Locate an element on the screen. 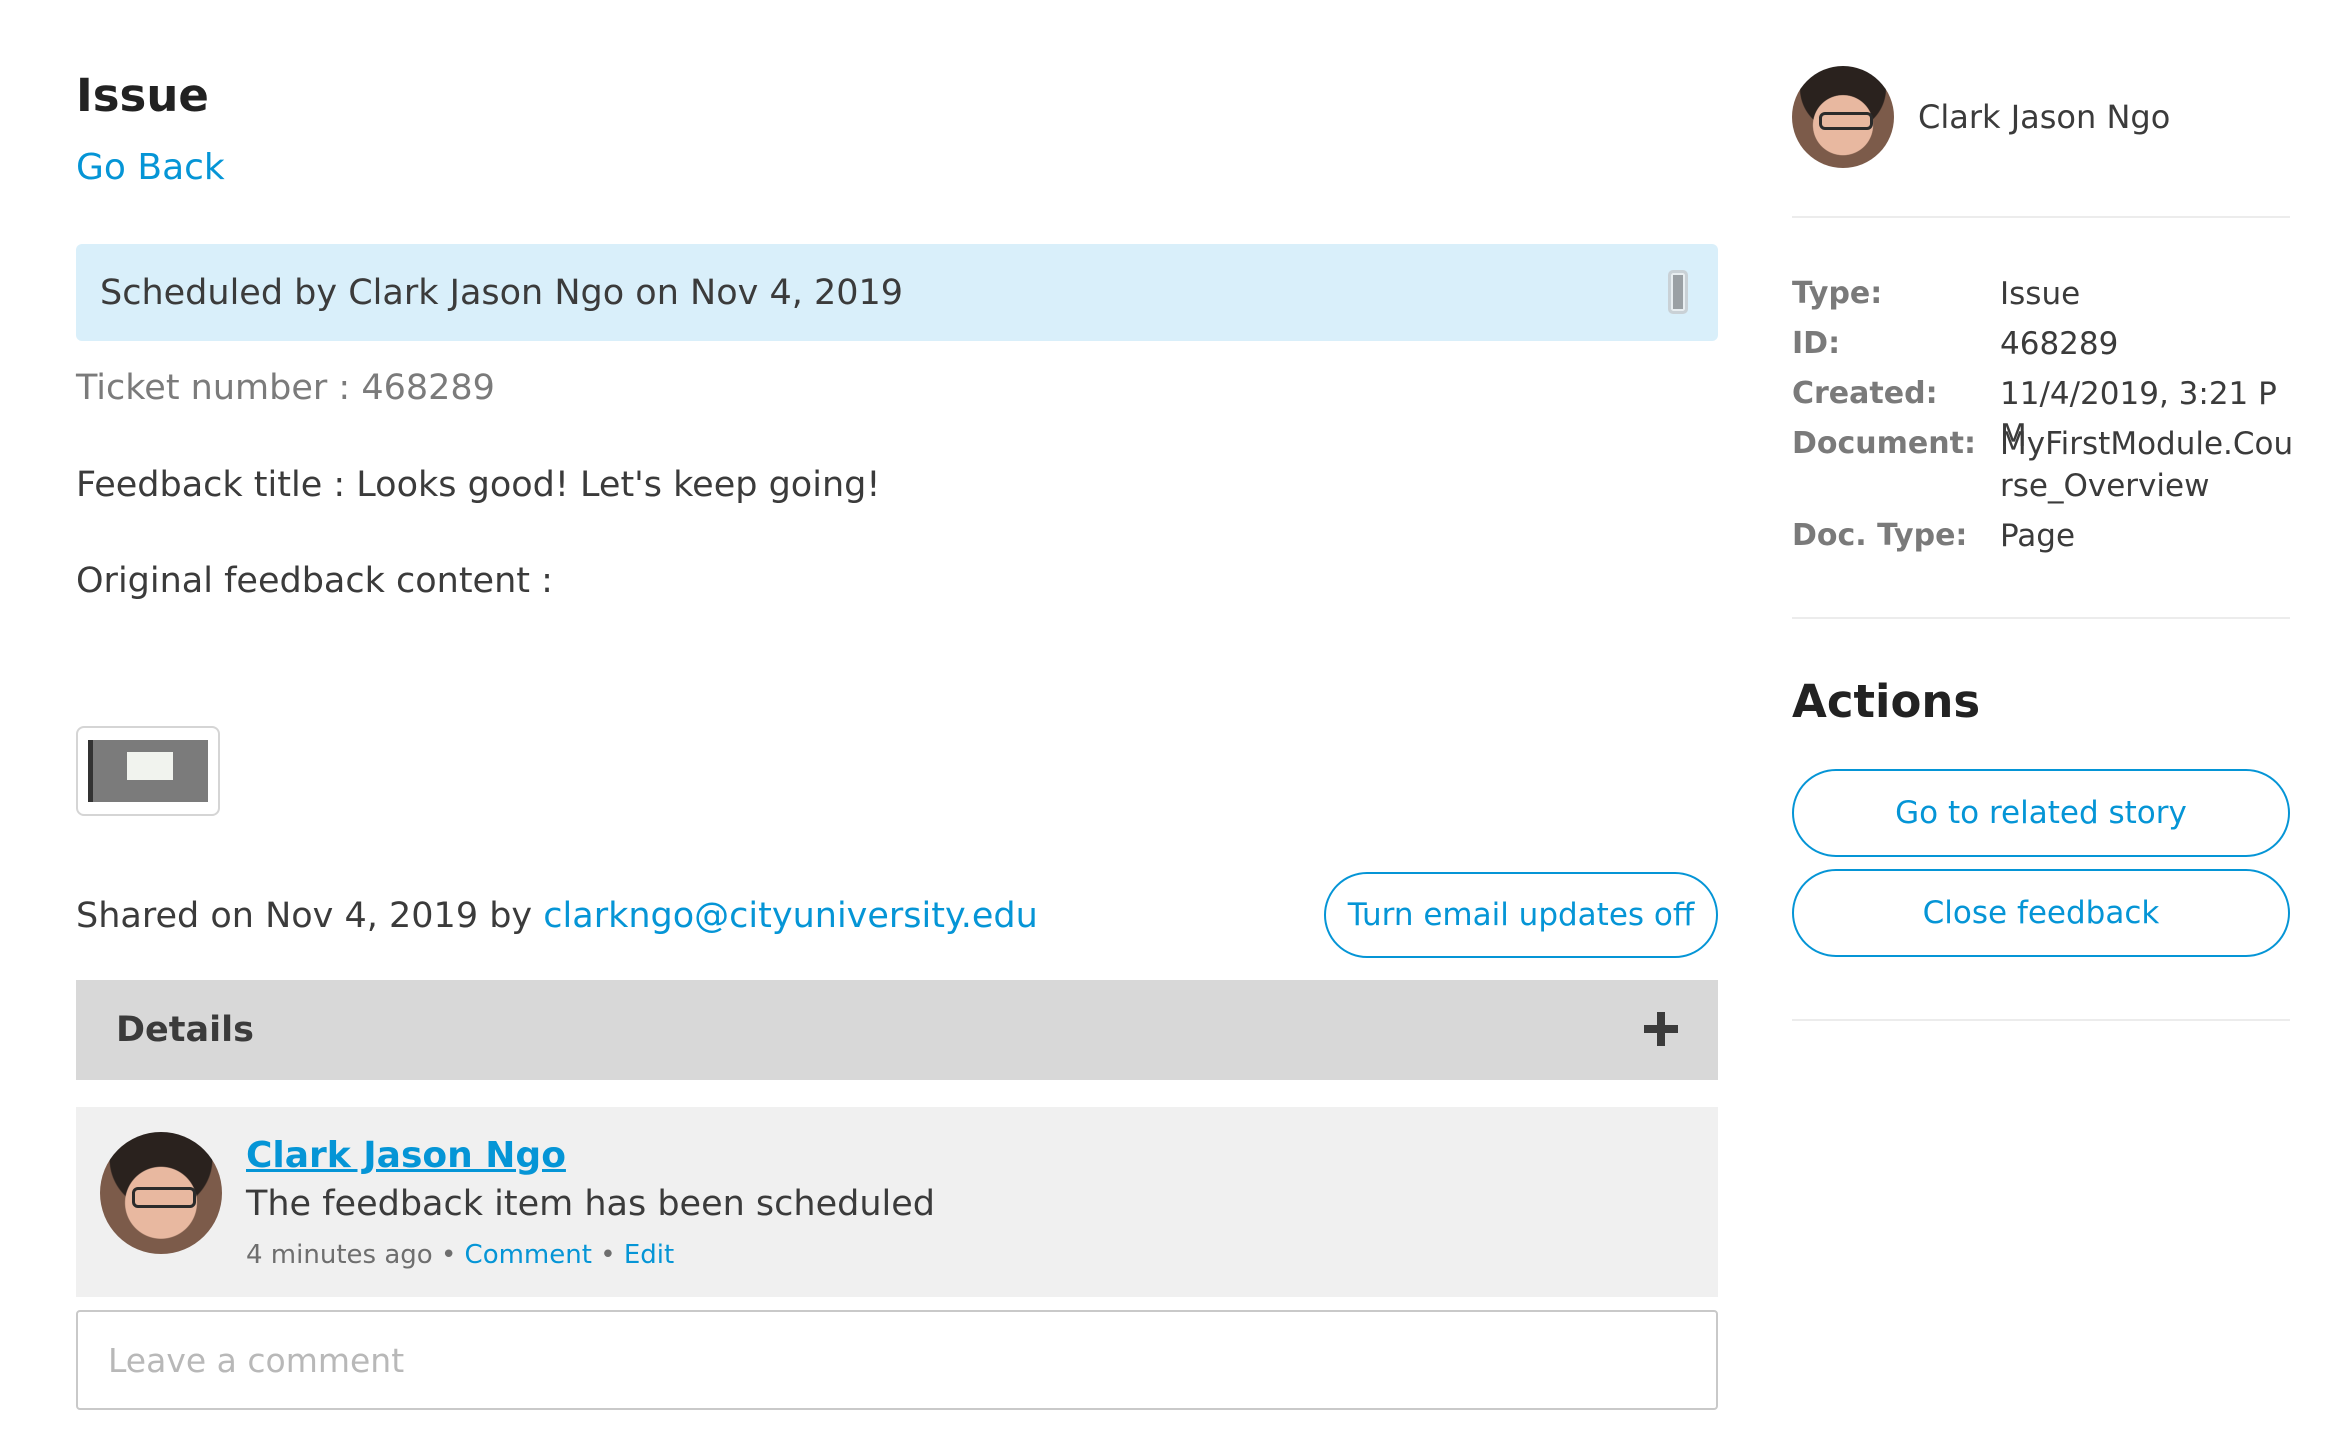  meta-value: 468289 is located at coordinates (2059, 344).